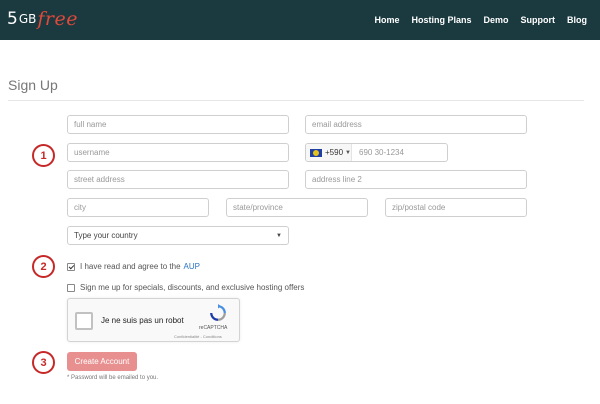 Image resolution: width=600 pixels, height=404 pixels. Describe the element at coordinates (71, 266) in the screenshot. I see `agree-checkbox` at that location.